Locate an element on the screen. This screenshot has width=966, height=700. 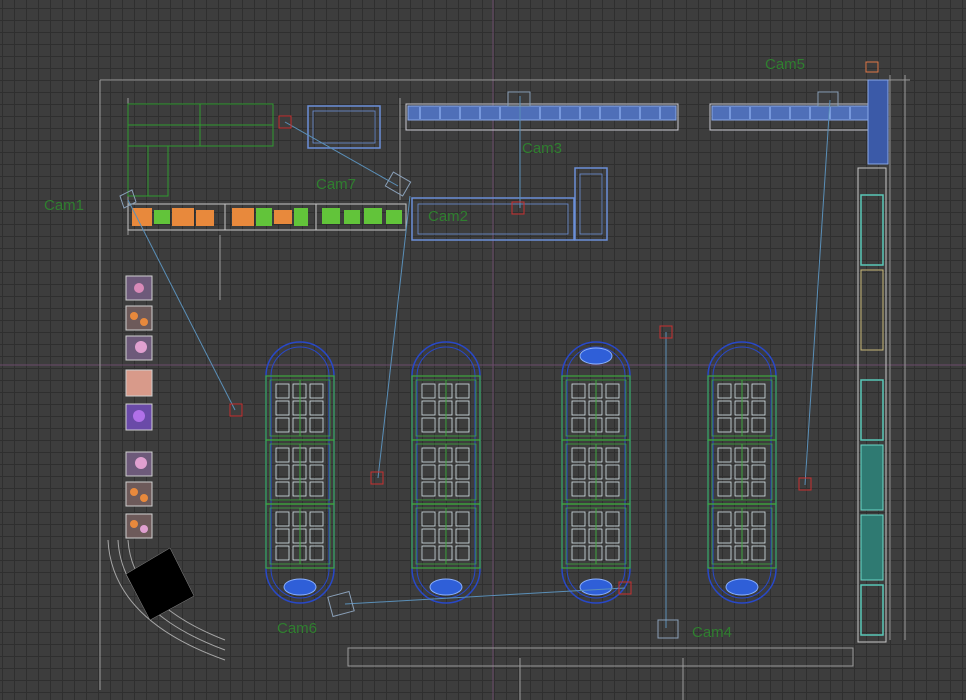
storage-room-outline is located at coordinates (200, 150).